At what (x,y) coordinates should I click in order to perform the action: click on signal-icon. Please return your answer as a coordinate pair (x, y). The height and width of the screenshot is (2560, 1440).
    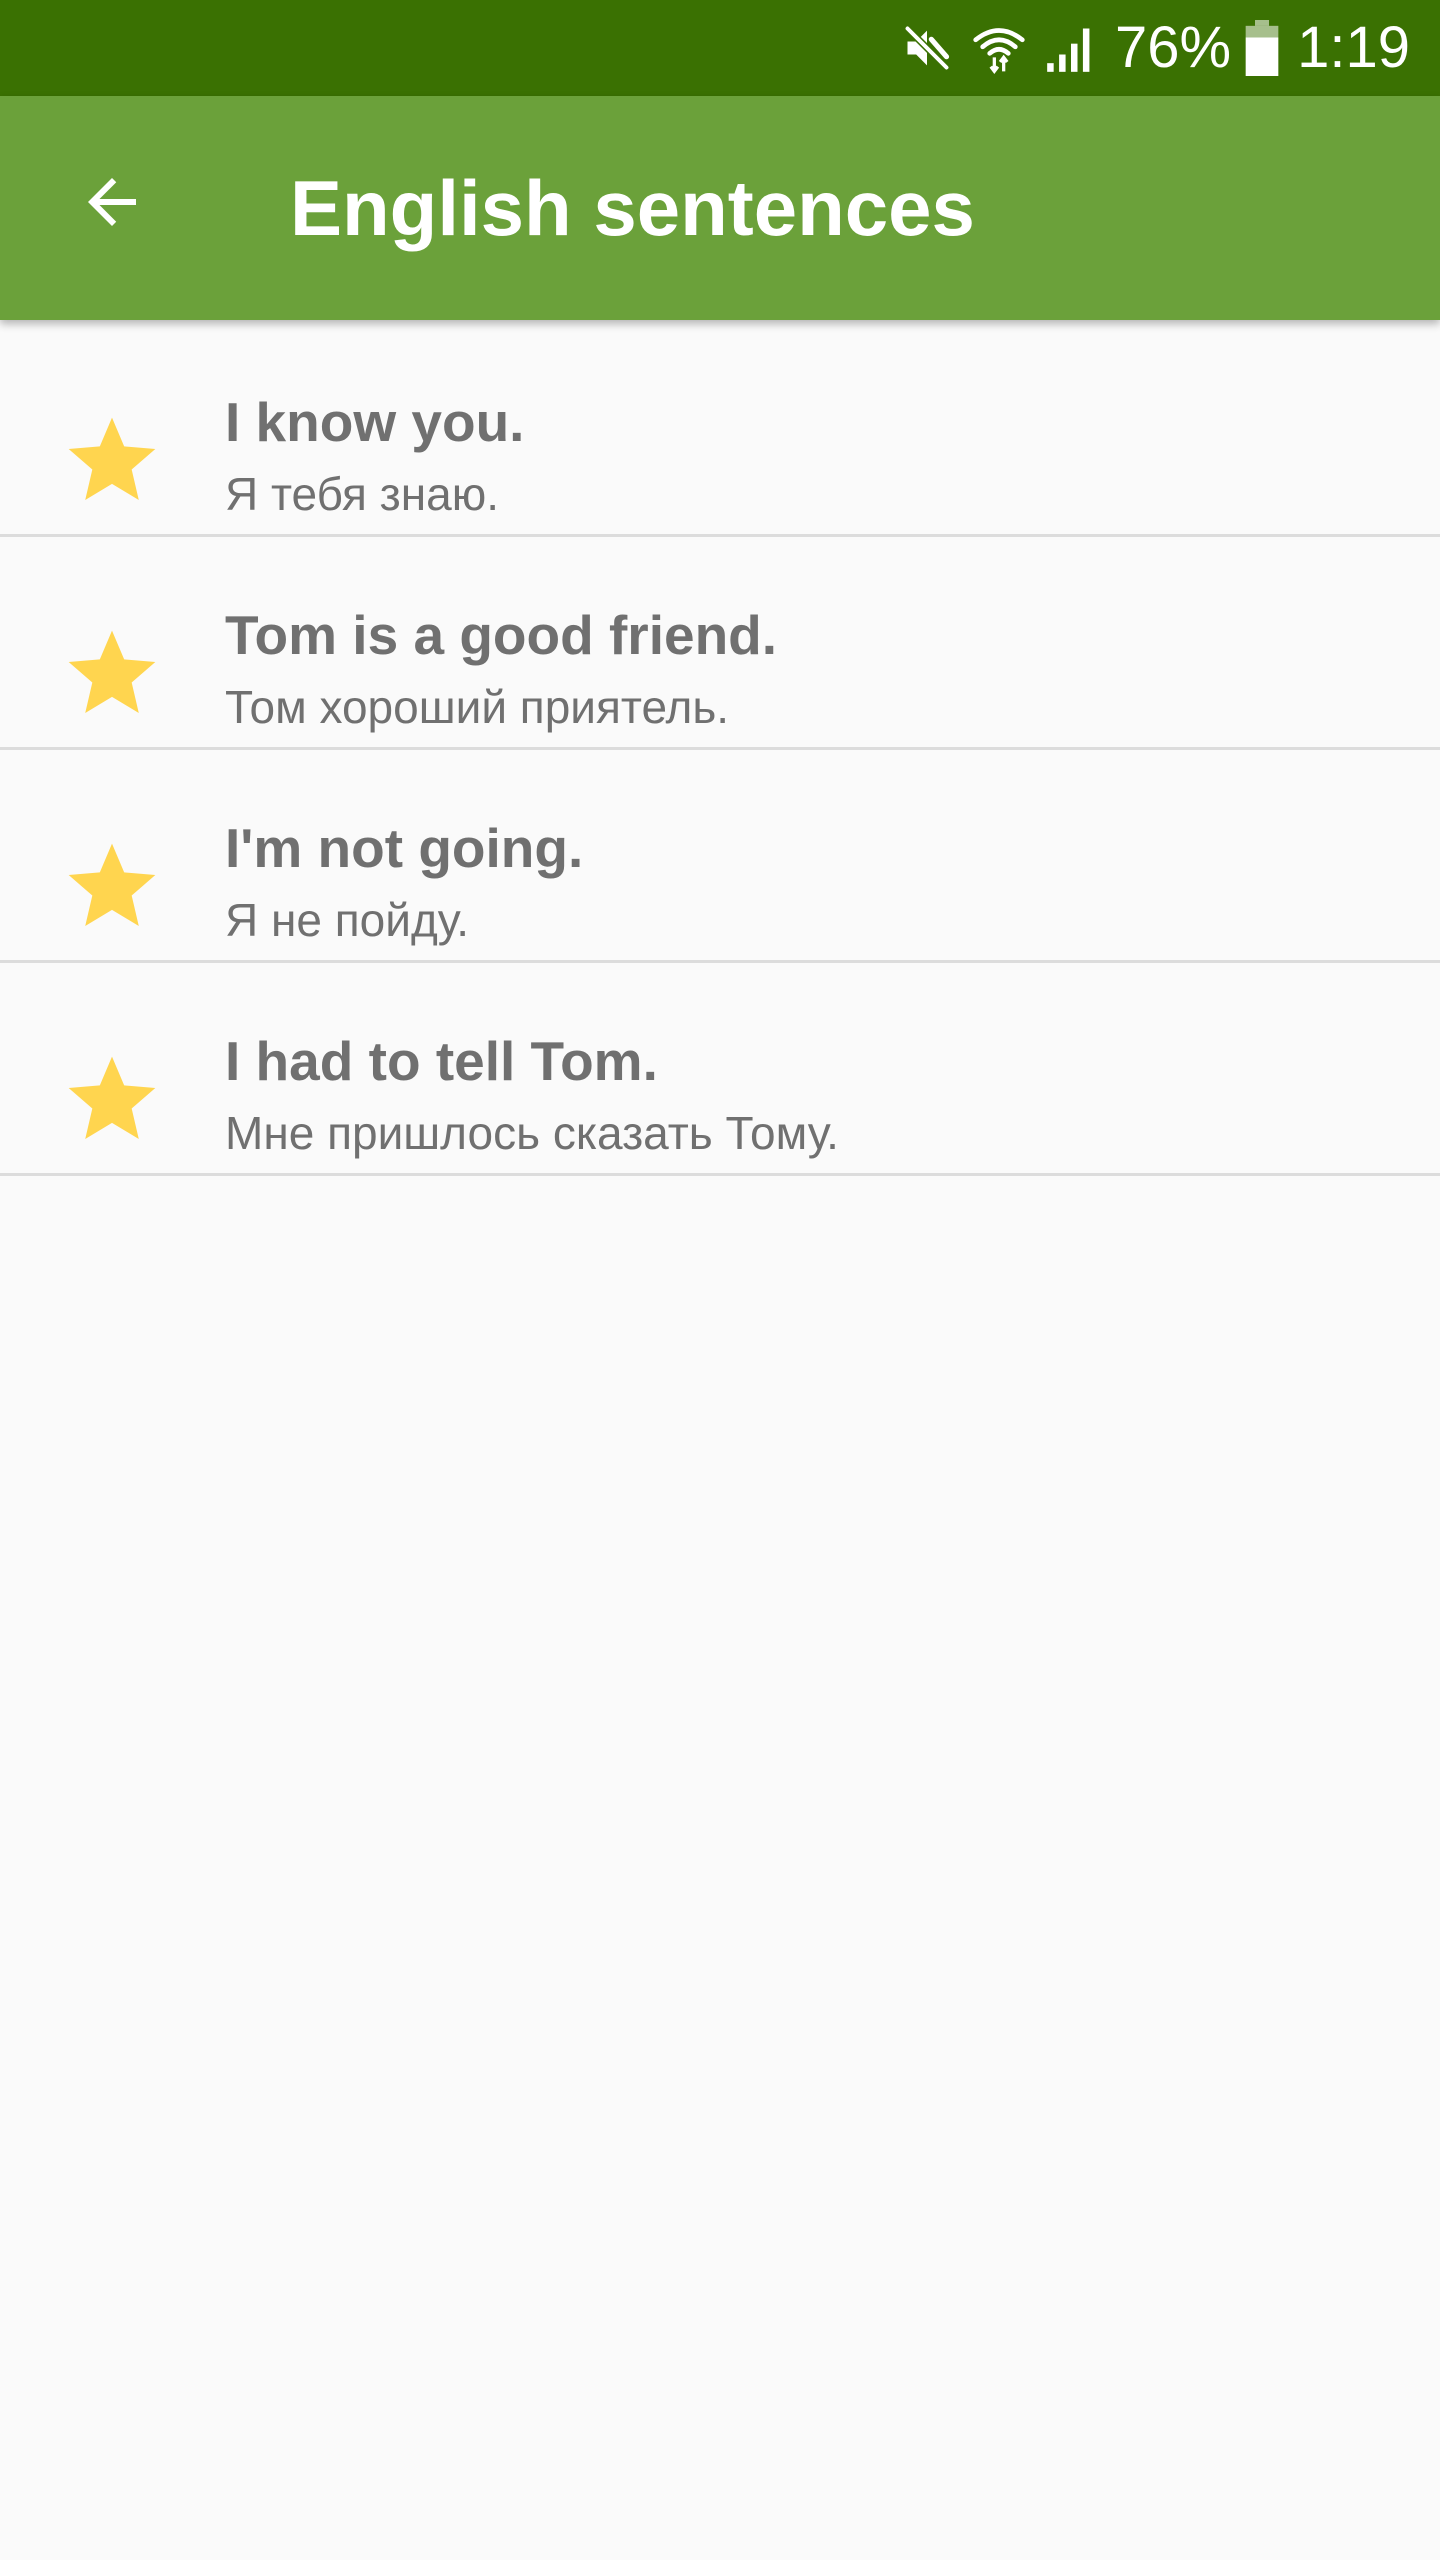
    Looking at the image, I should click on (1071, 48).